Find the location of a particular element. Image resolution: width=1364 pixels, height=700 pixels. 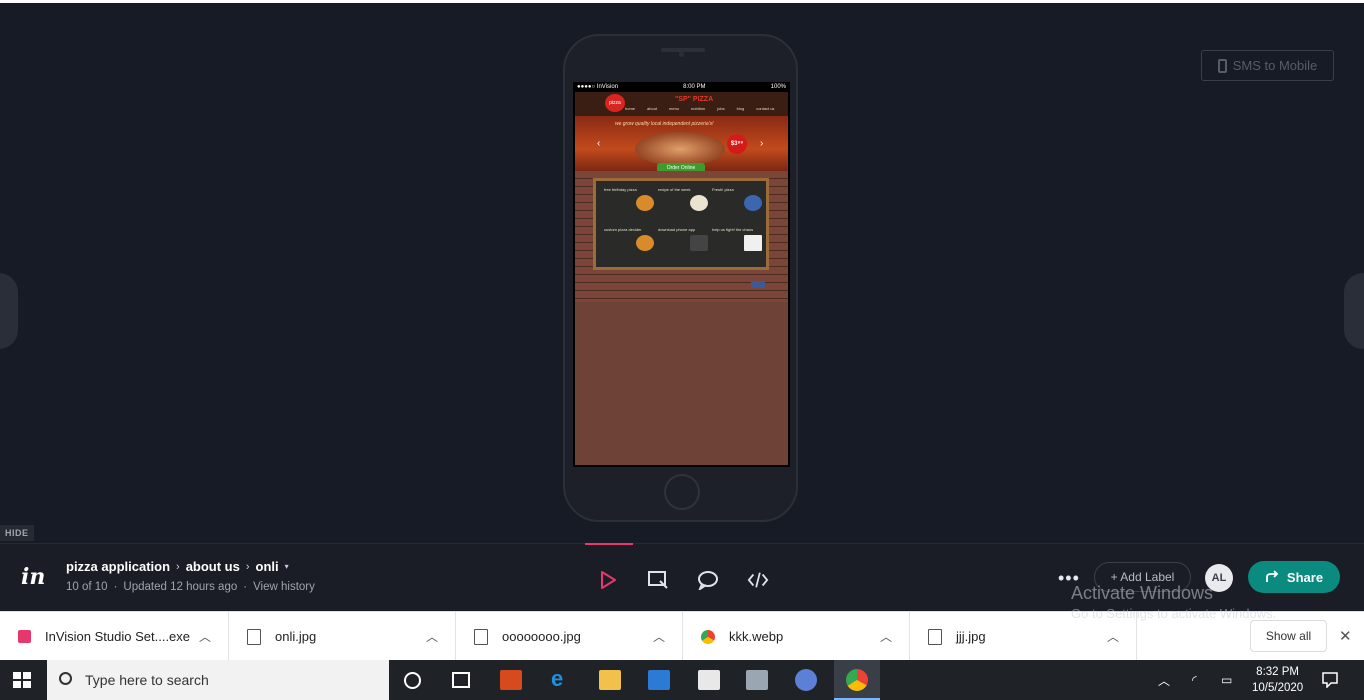

site-nav-item: menu is located at coordinates (674, 108).